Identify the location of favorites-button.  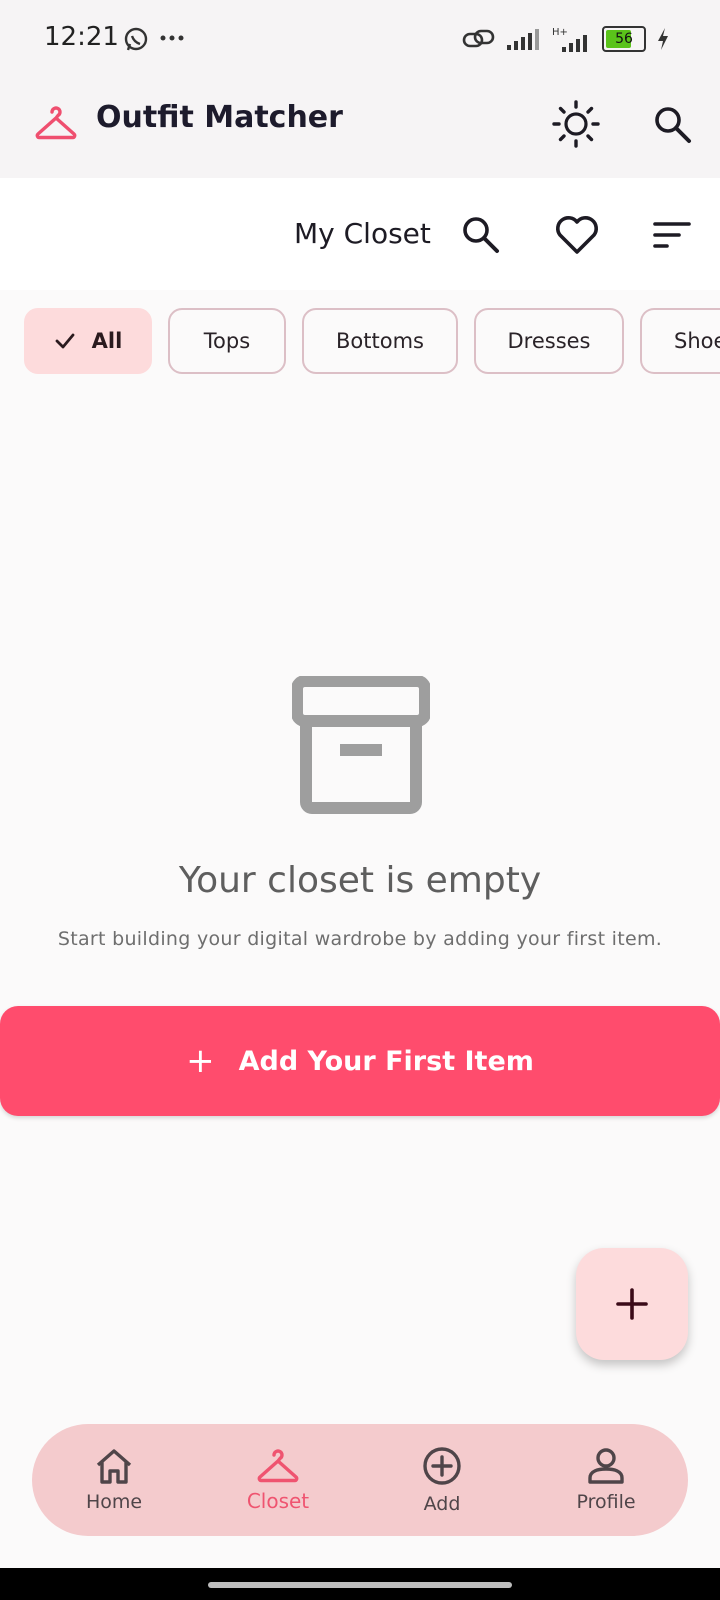
(577, 235).